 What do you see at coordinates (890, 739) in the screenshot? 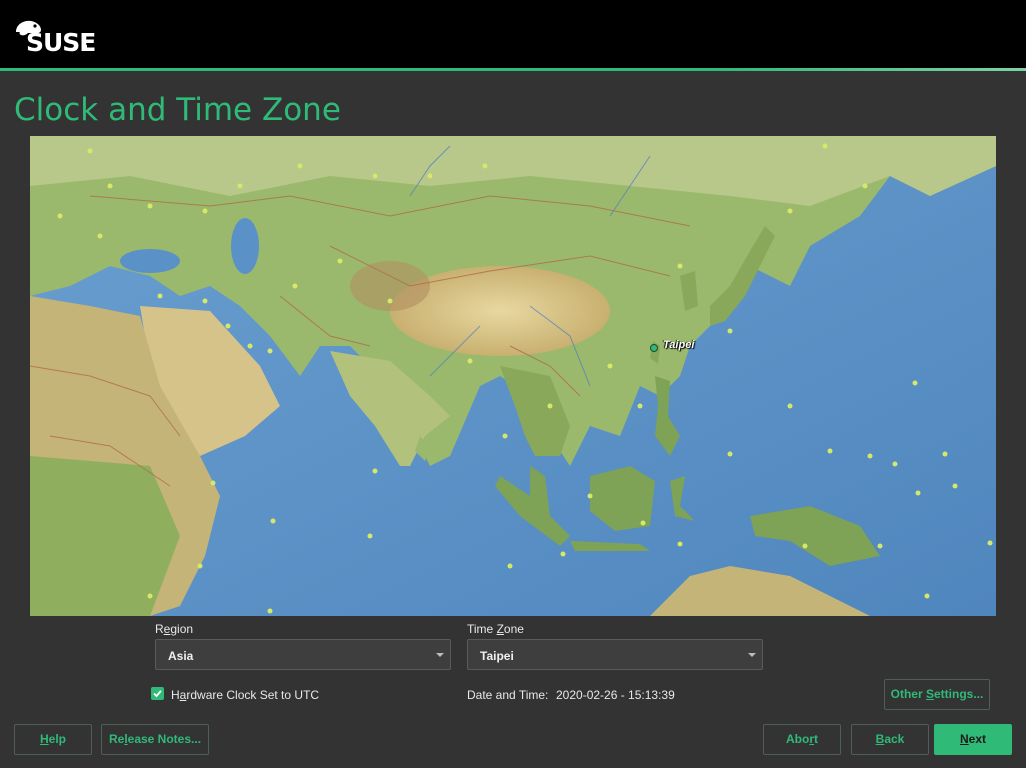
I see `back-button: Back` at bounding box center [890, 739].